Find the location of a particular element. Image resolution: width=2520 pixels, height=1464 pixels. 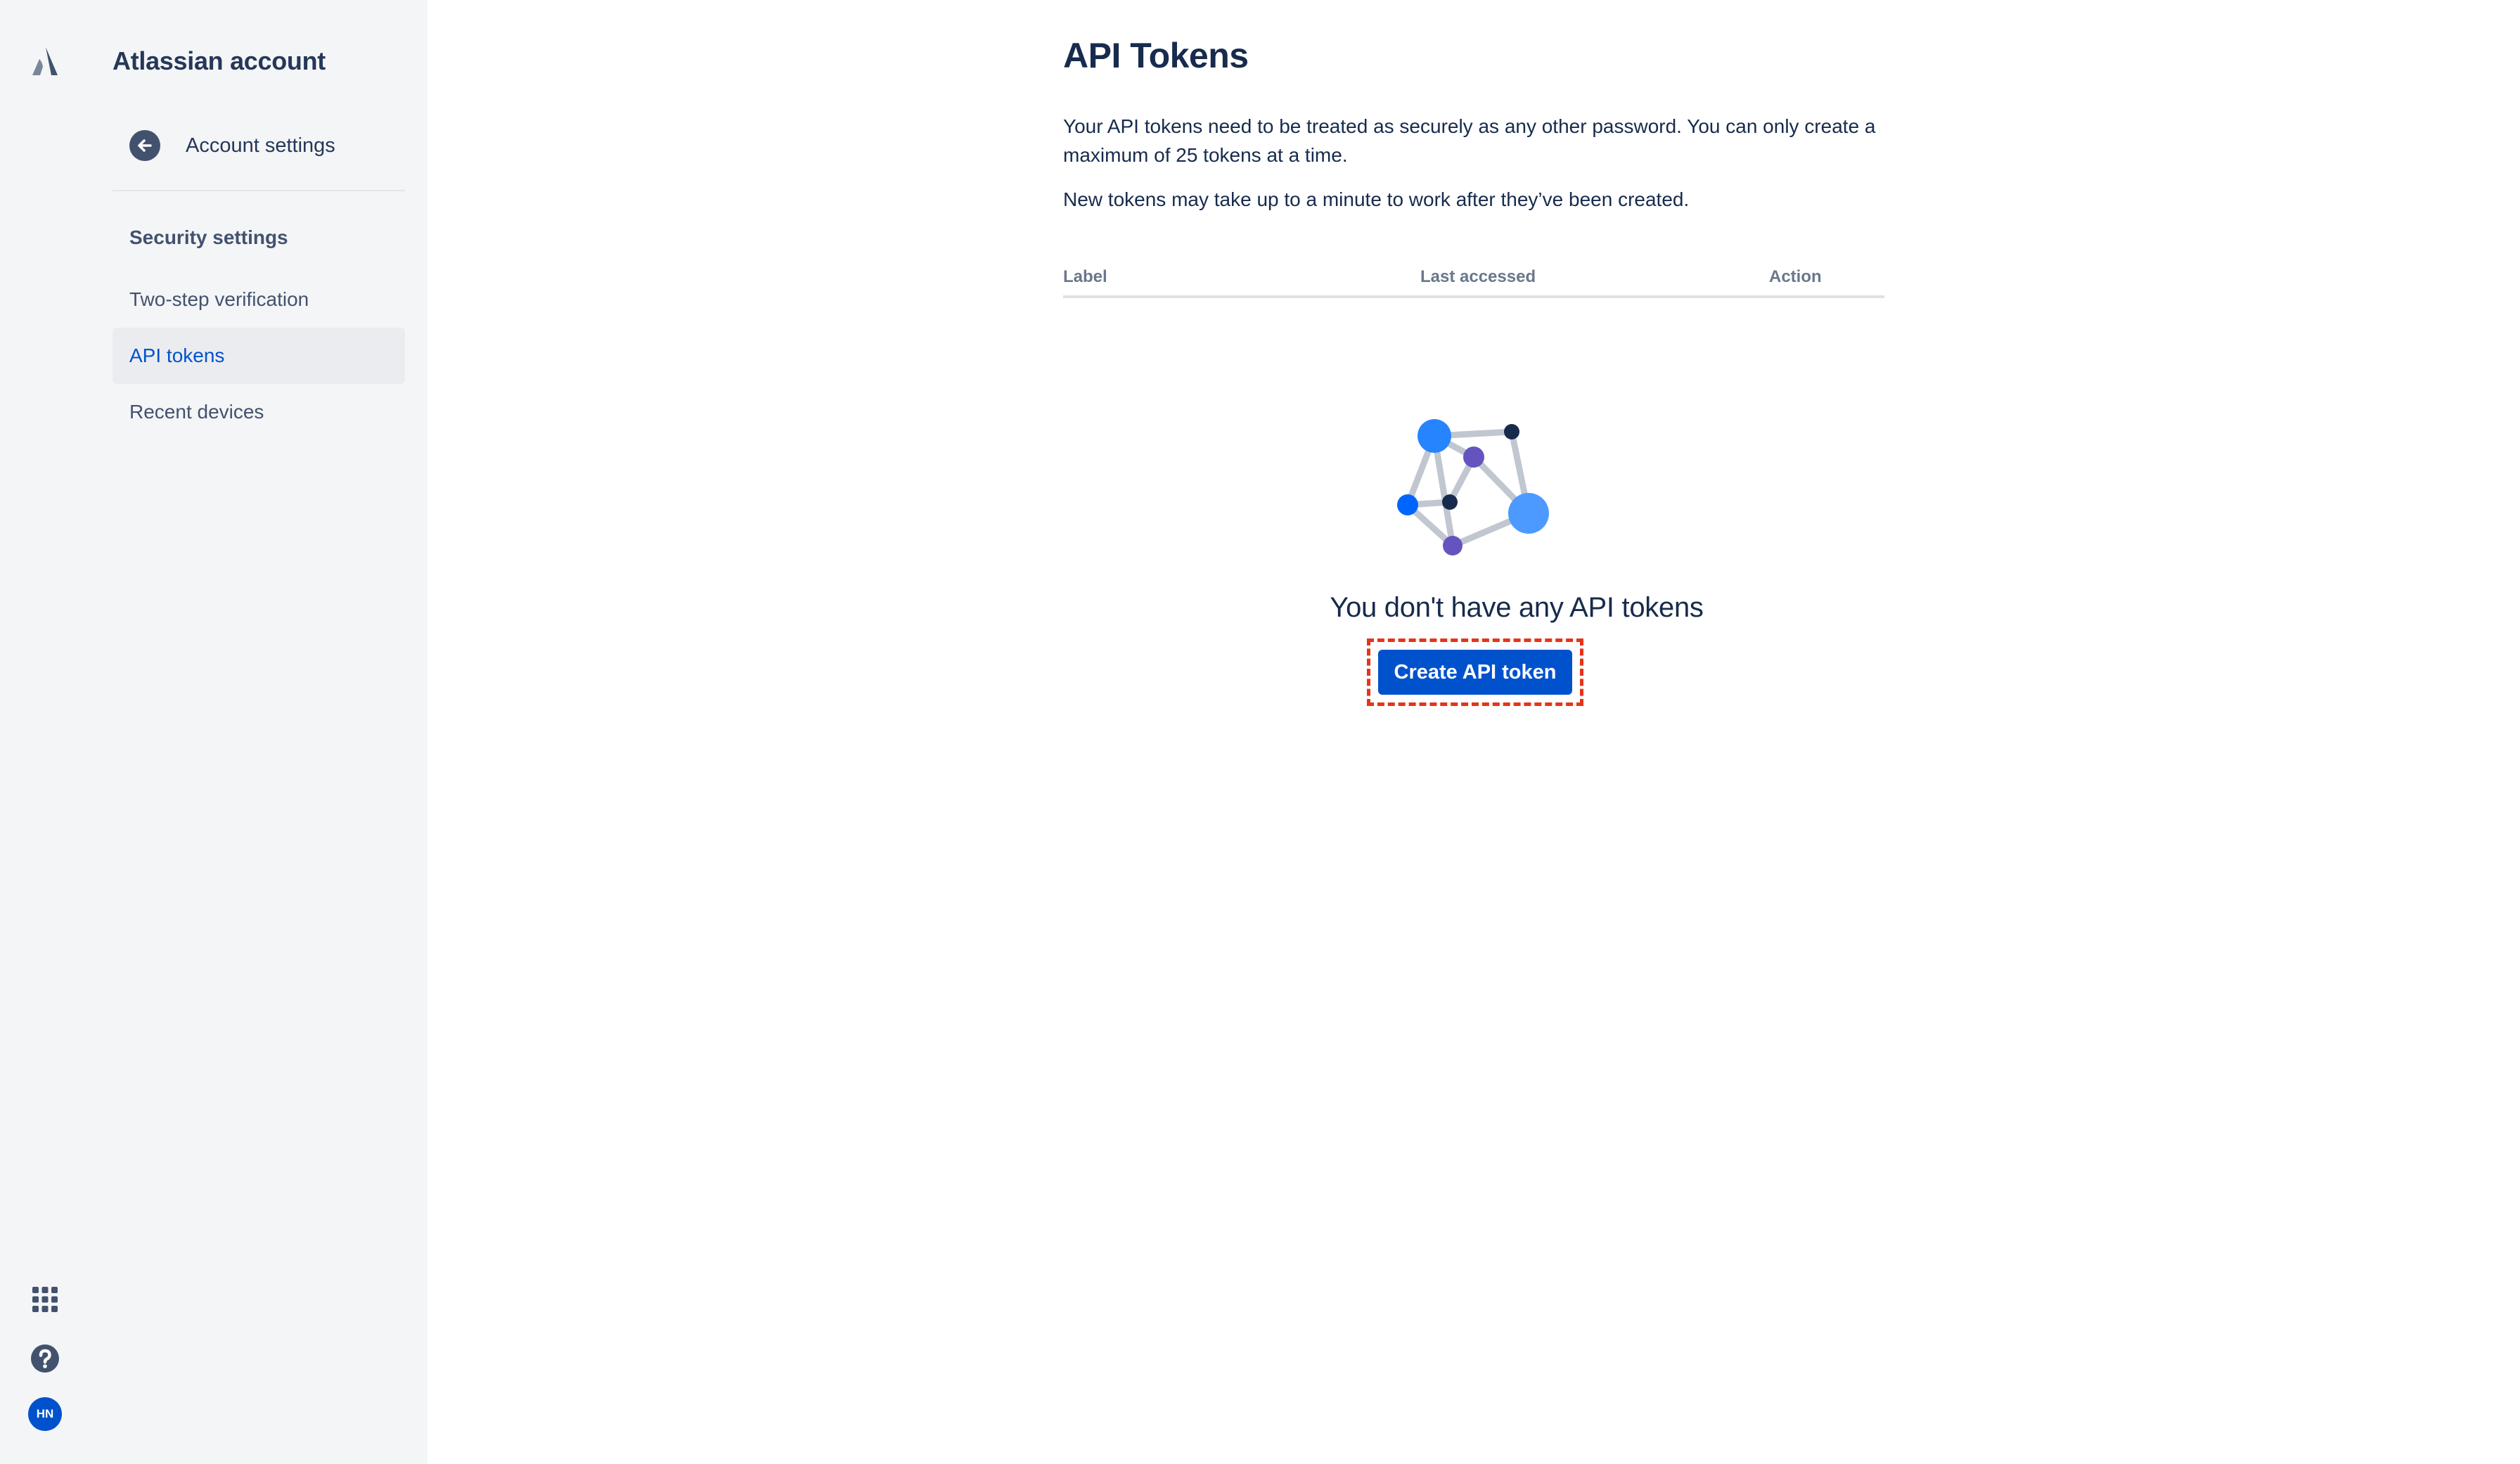

product-title: Atlassian account is located at coordinates (219, 61).